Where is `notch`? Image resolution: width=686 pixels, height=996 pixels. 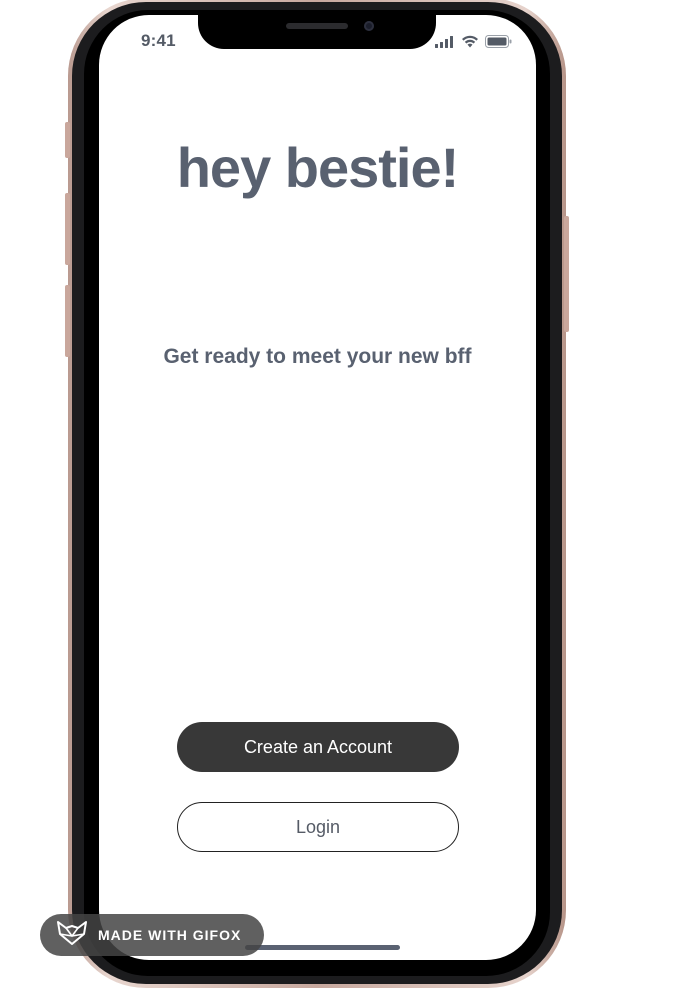
notch is located at coordinates (317, 32).